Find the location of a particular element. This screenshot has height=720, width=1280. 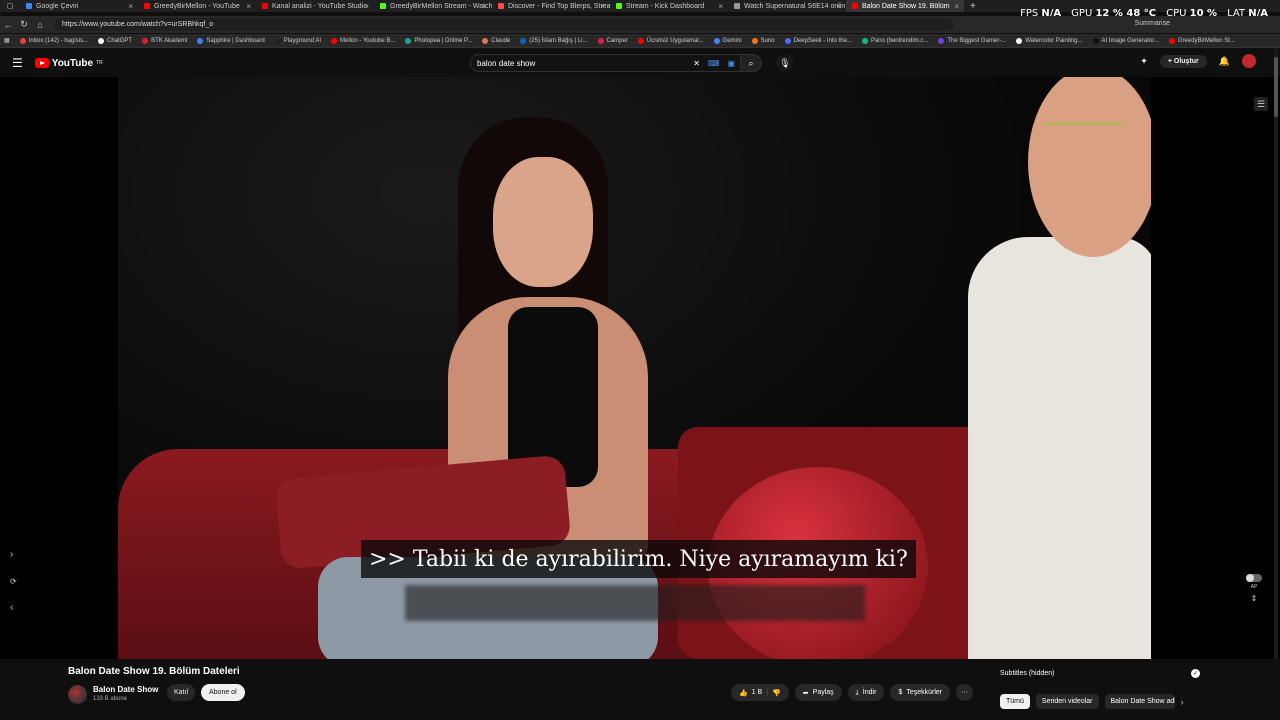

summarise-button: Summarise is located at coordinates (1152, 23).